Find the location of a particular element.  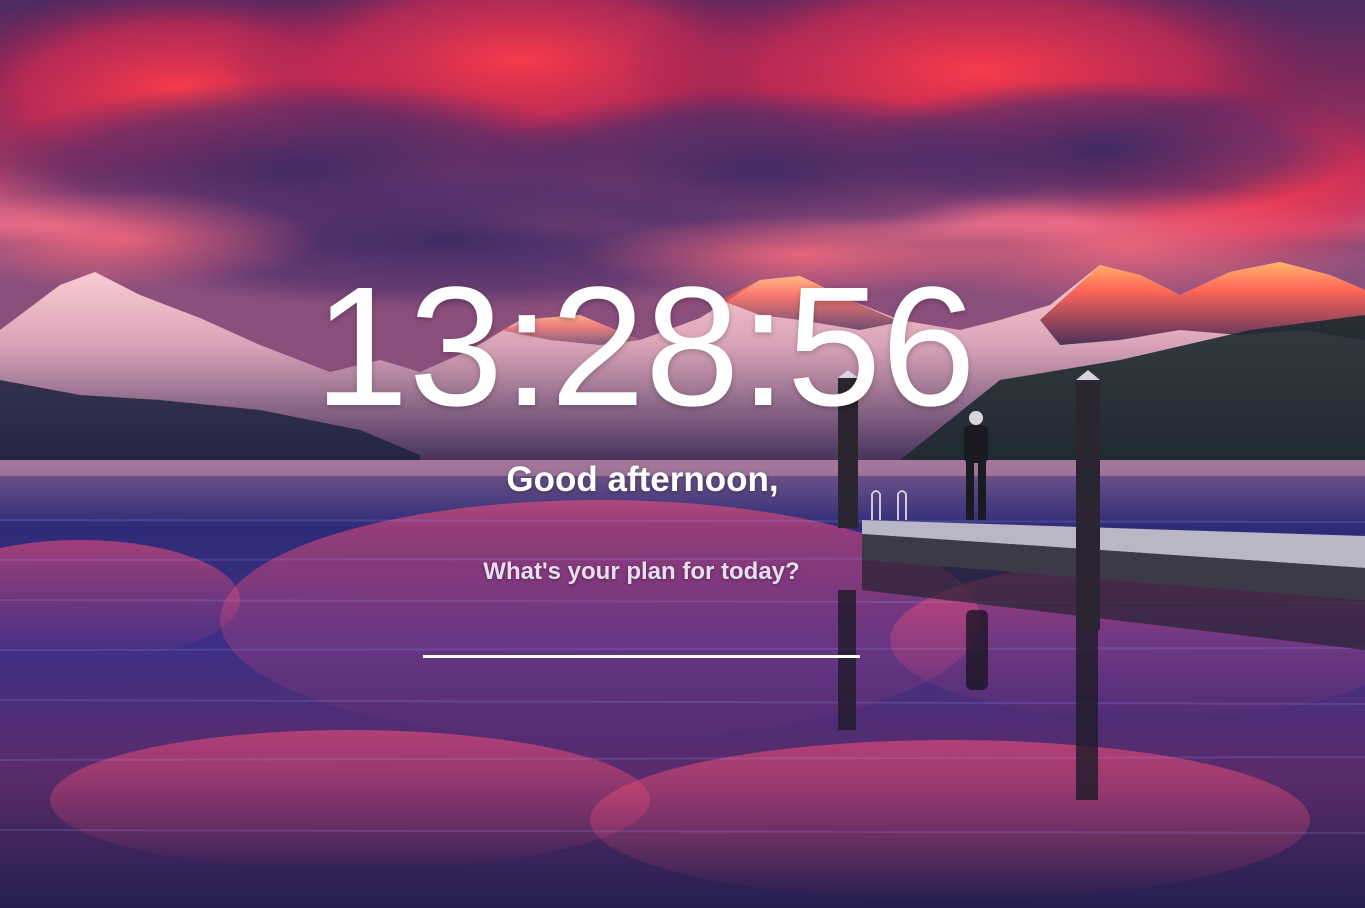

focus-prompt: What's your plan for today? is located at coordinates (641, 571).